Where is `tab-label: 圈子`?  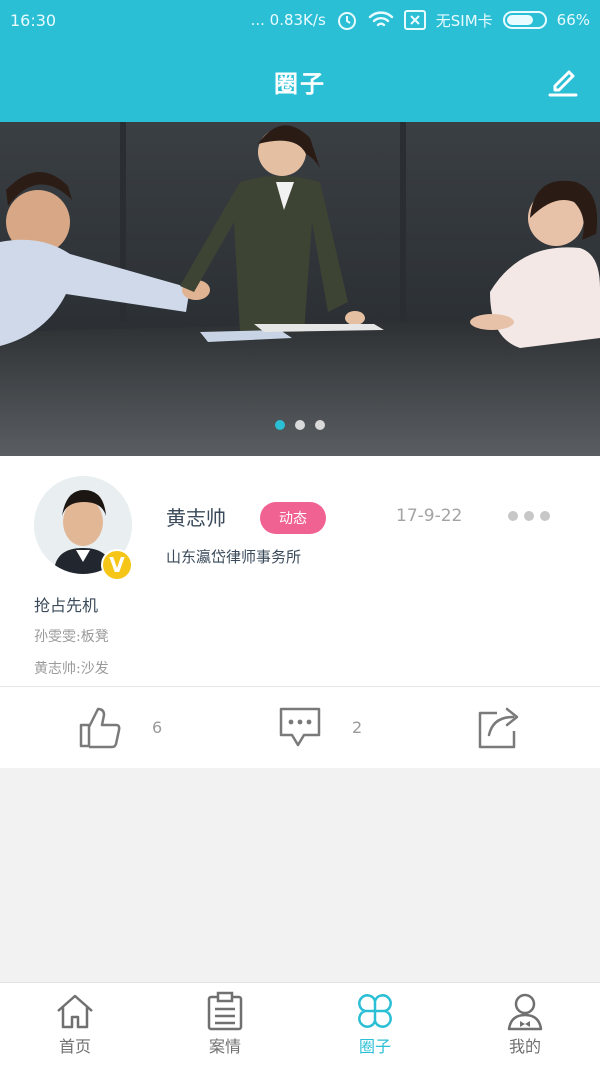 tab-label: 圈子 is located at coordinates (374, 1046).